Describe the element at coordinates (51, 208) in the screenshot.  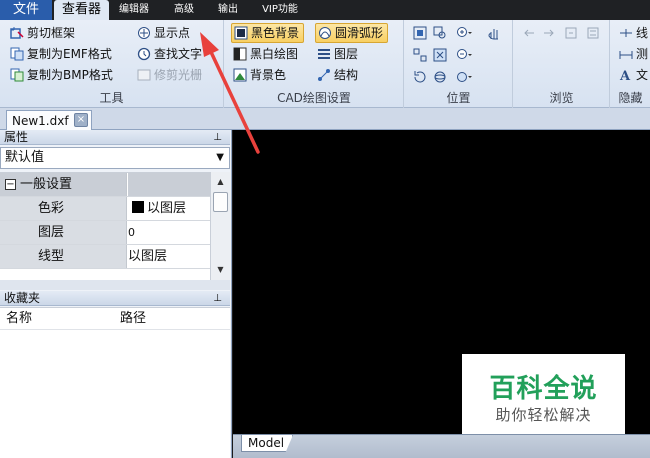
I see `property-key: 色彩` at that location.